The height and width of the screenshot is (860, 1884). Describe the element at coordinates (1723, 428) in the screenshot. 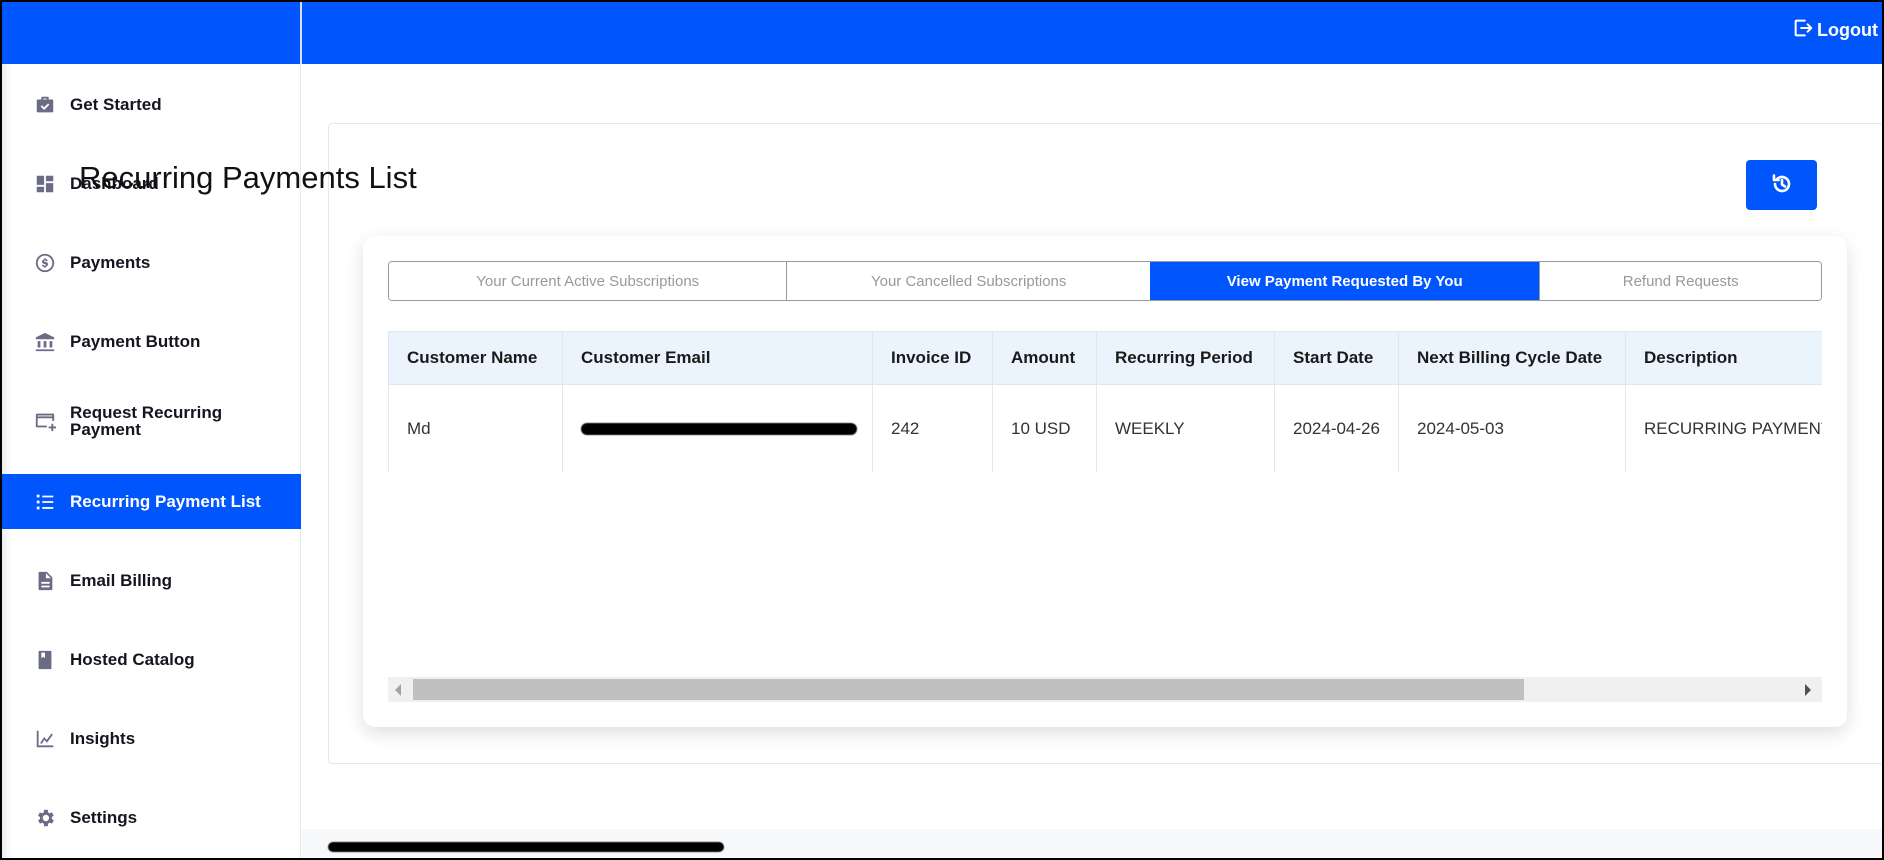

I see `cell-description: RECURRING PAYMENT` at that location.